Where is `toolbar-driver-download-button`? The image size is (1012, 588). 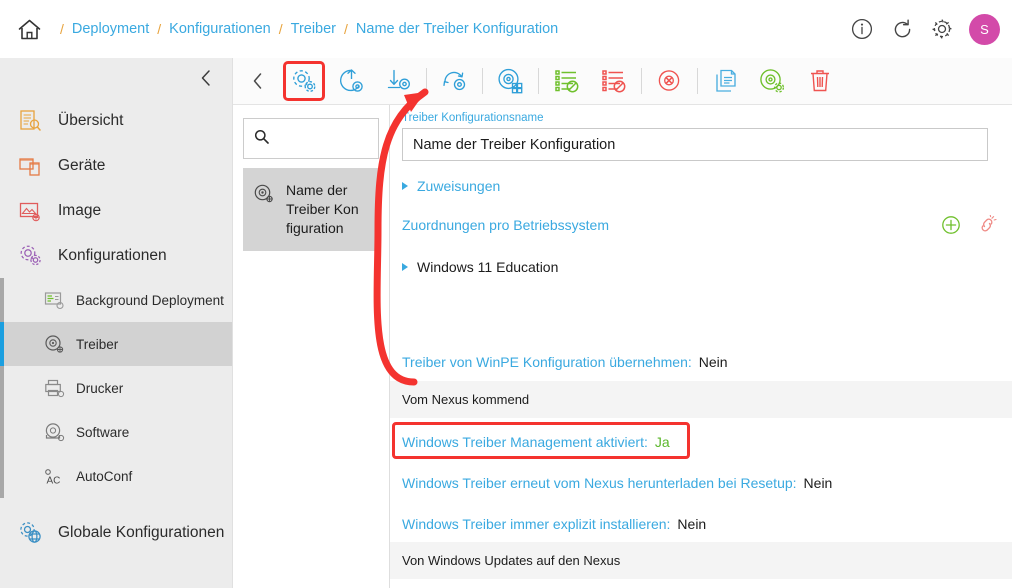
toolbar-driver-download-button is located at coordinates (398, 81).